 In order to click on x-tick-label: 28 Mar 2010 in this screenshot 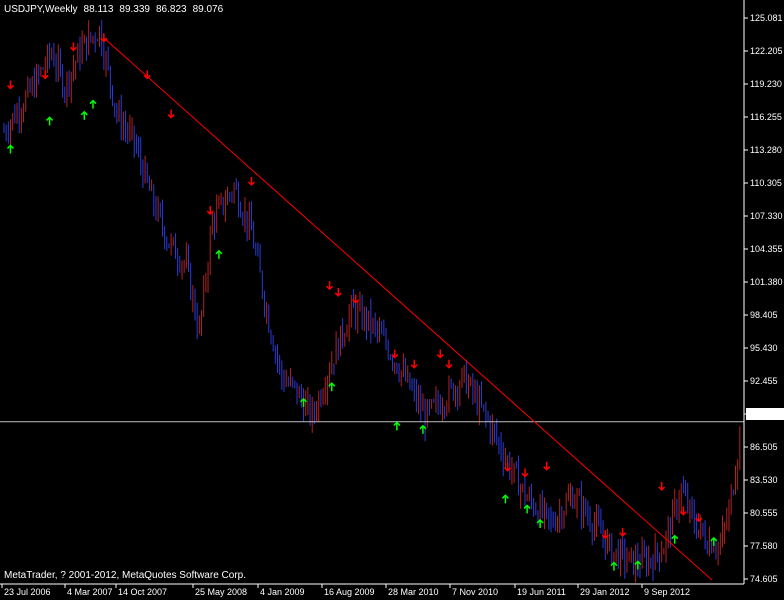, I will do `click(413, 592)`.